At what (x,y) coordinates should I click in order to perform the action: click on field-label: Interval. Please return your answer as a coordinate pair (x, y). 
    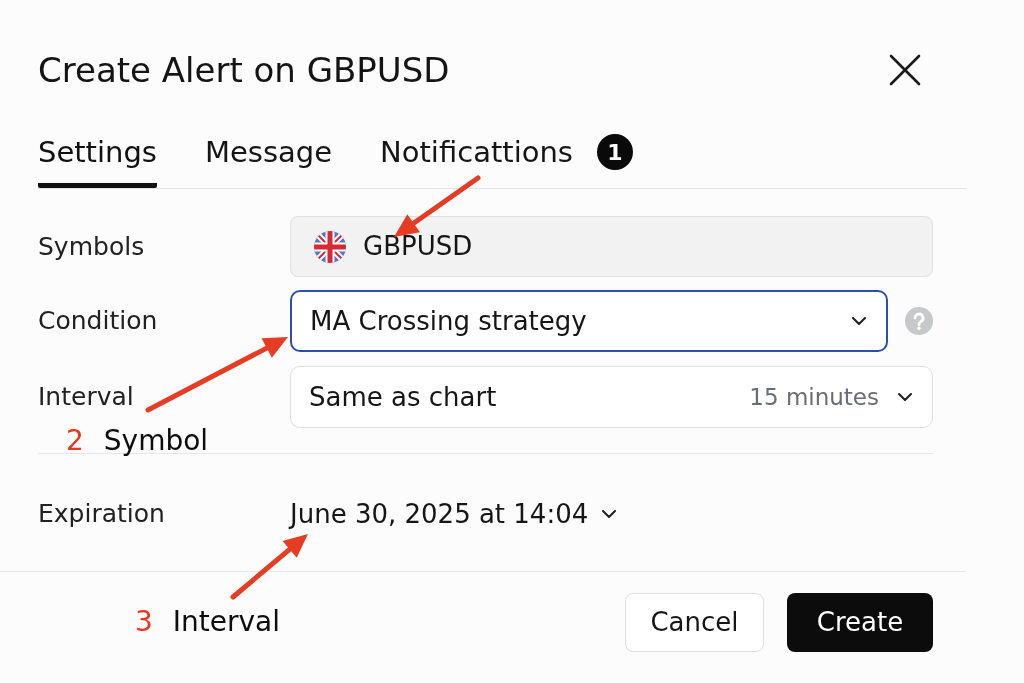
    Looking at the image, I should click on (86, 397).